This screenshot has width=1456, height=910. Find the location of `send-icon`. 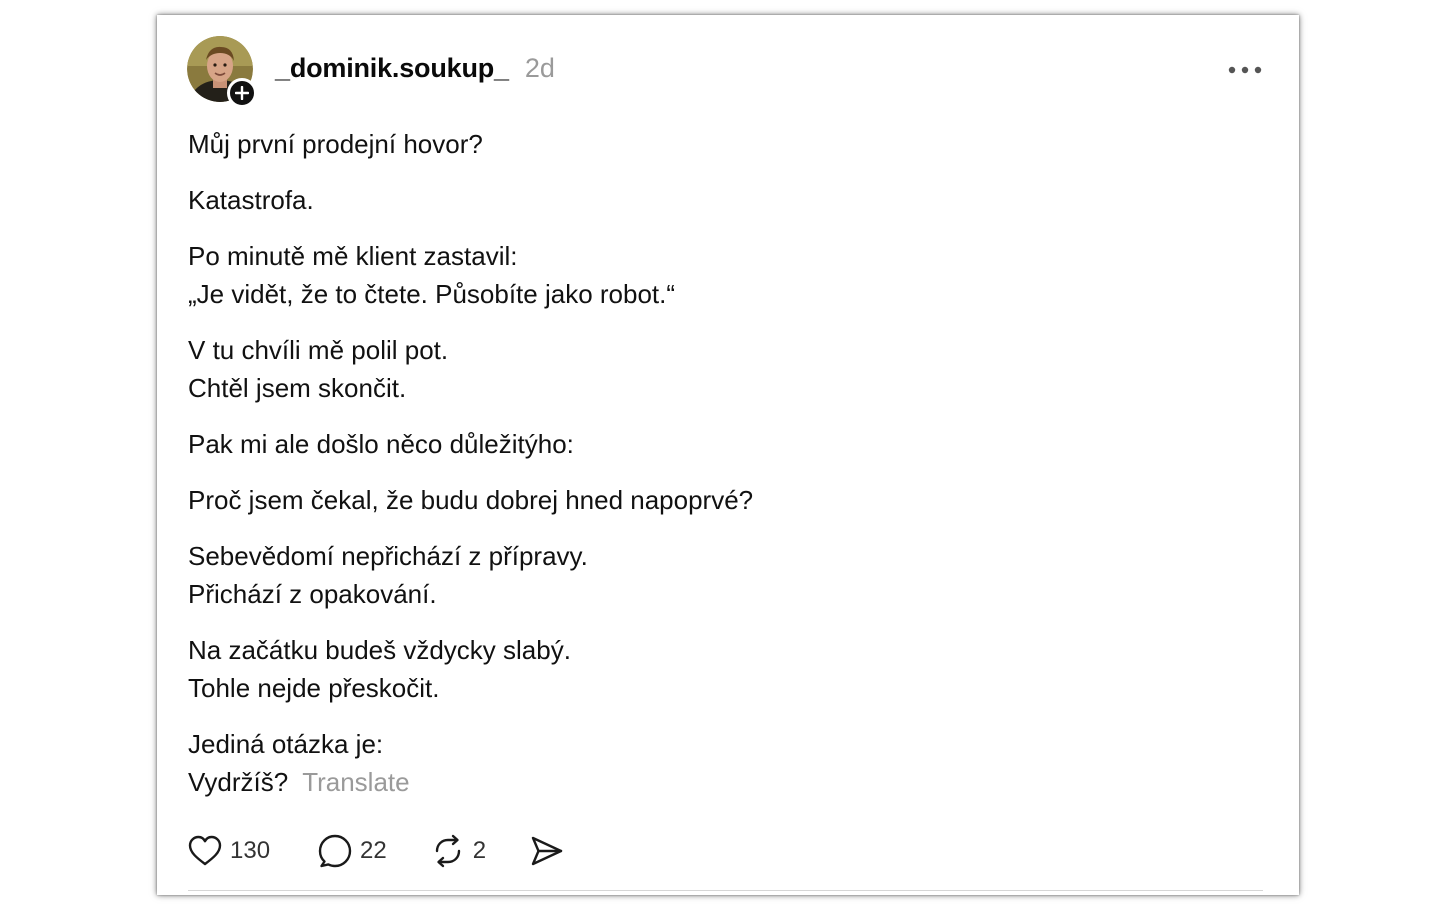

send-icon is located at coordinates (547, 851).